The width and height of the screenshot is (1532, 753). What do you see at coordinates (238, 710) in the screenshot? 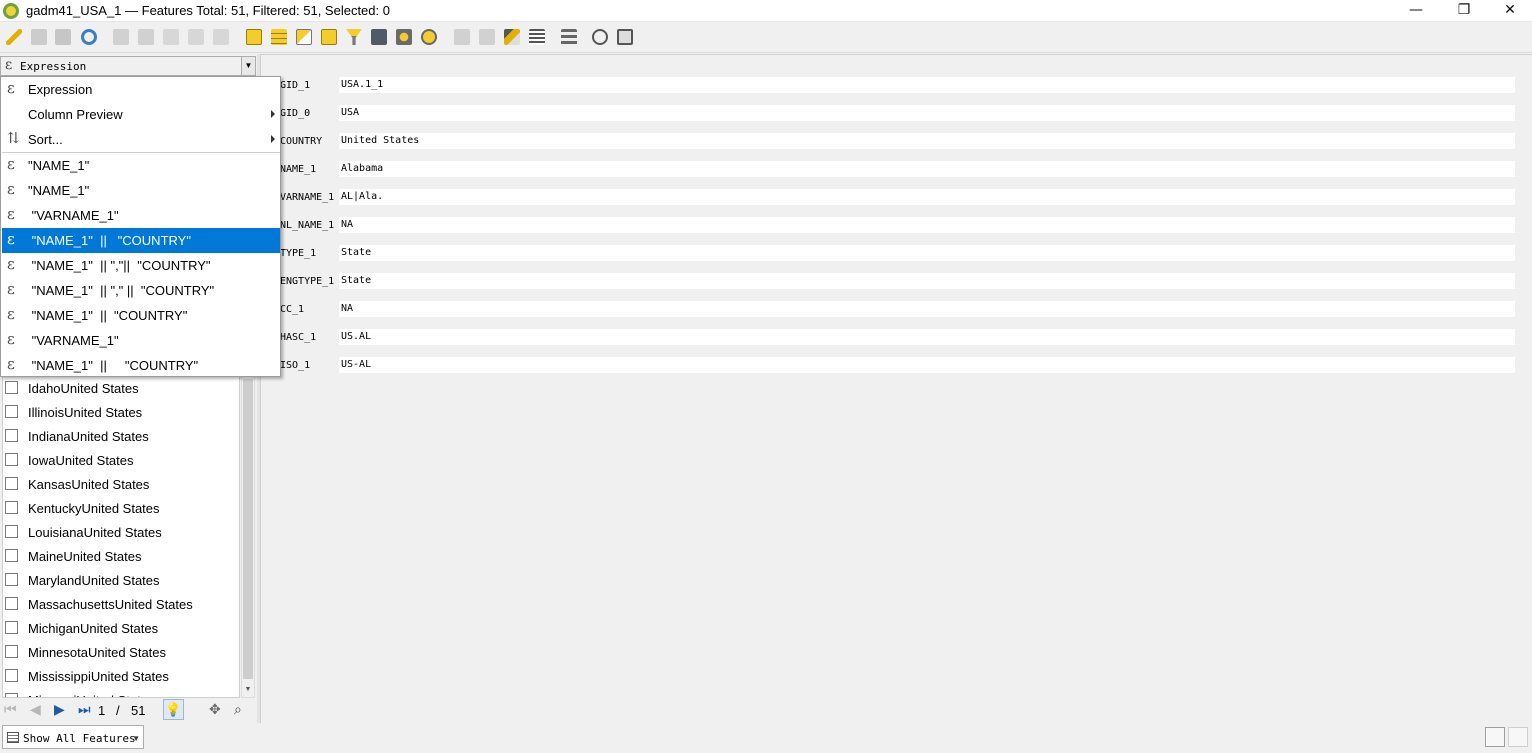
I see `zoom-map-icon: ⌕` at bounding box center [238, 710].